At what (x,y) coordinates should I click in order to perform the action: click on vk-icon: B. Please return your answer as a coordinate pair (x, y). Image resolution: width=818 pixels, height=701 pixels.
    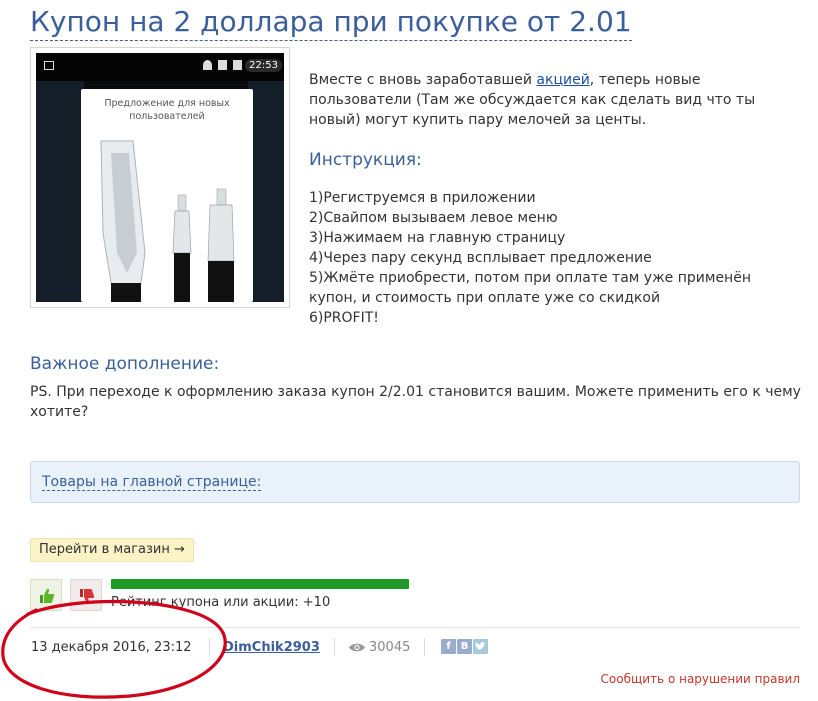
    Looking at the image, I should click on (464, 646).